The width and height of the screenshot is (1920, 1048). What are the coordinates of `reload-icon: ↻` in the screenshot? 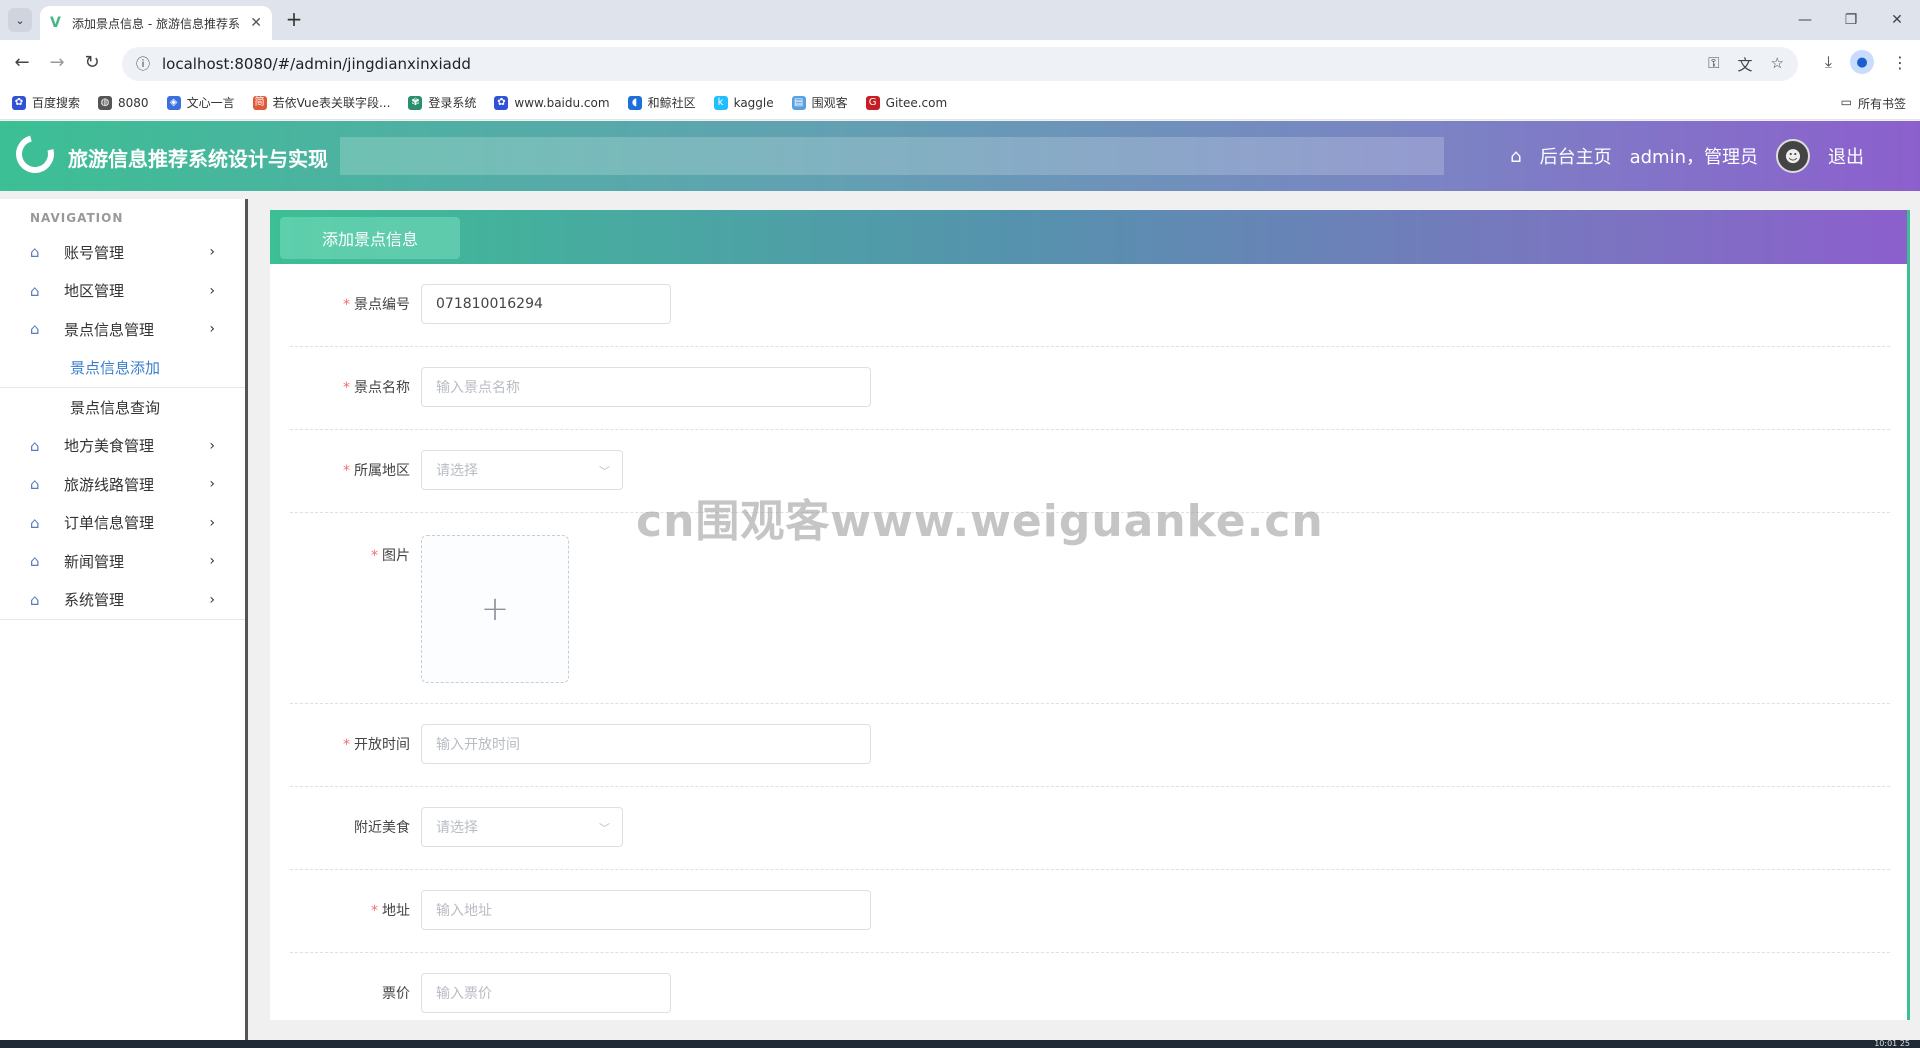 It's located at (92, 63).